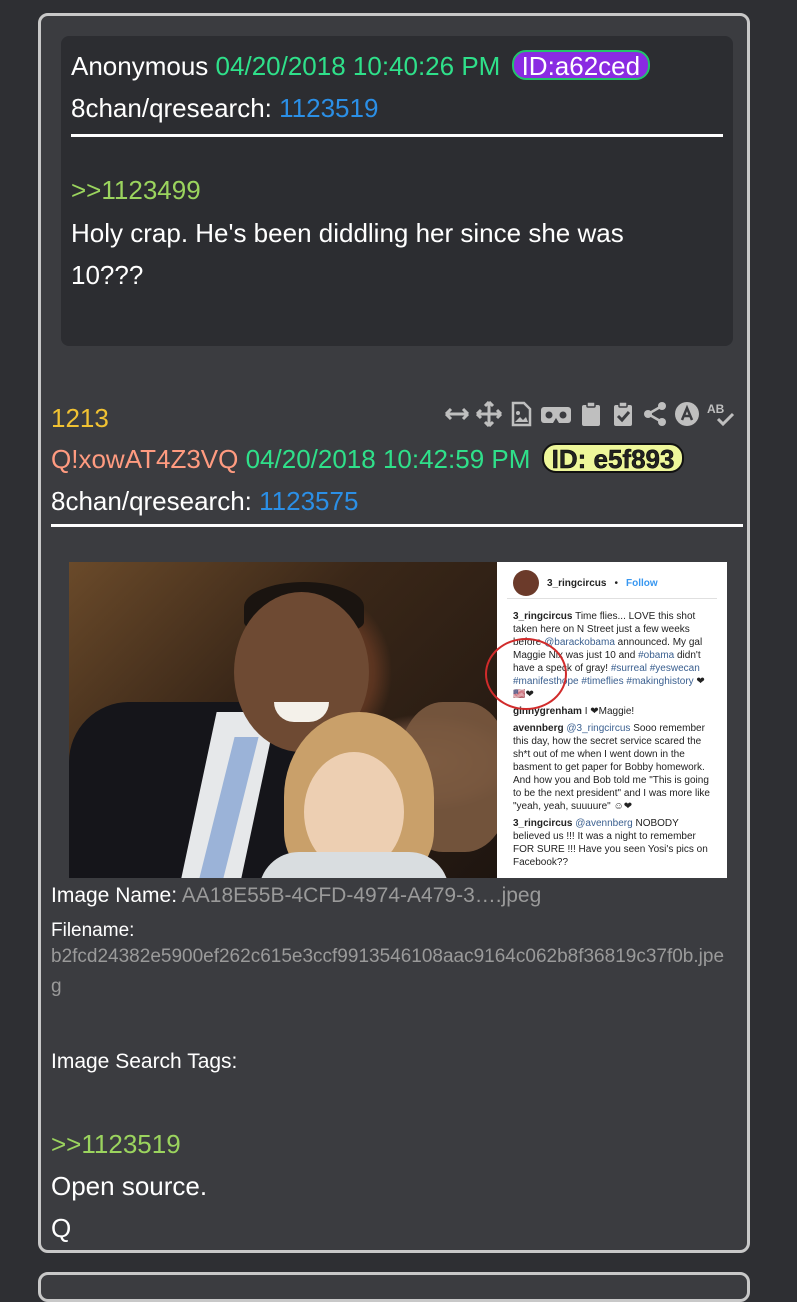 The width and height of the screenshot is (797, 1302). I want to click on instagram-comment: ginnygrenham I ❤Maggie!, so click(574, 711).